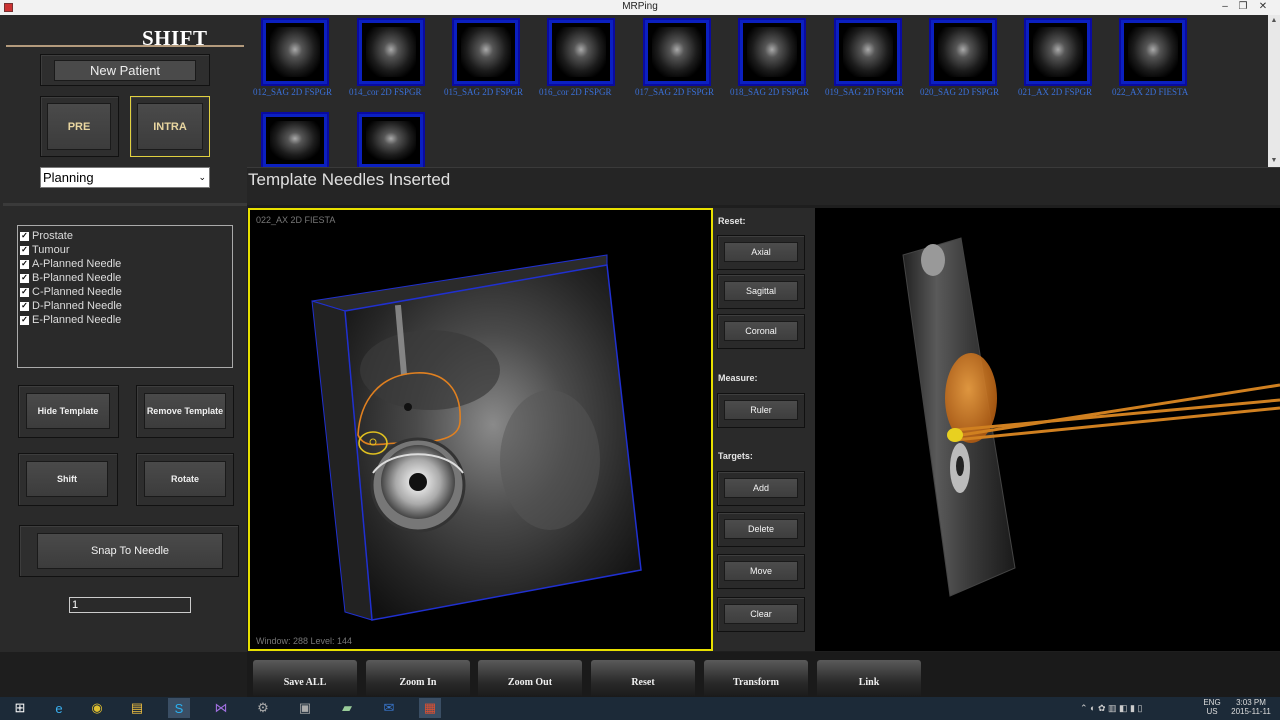 The width and height of the screenshot is (1280, 720). What do you see at coordinates (761, 252) in the screenshot?
I see `axial-button: Axial` at bounding box center [761, 252].